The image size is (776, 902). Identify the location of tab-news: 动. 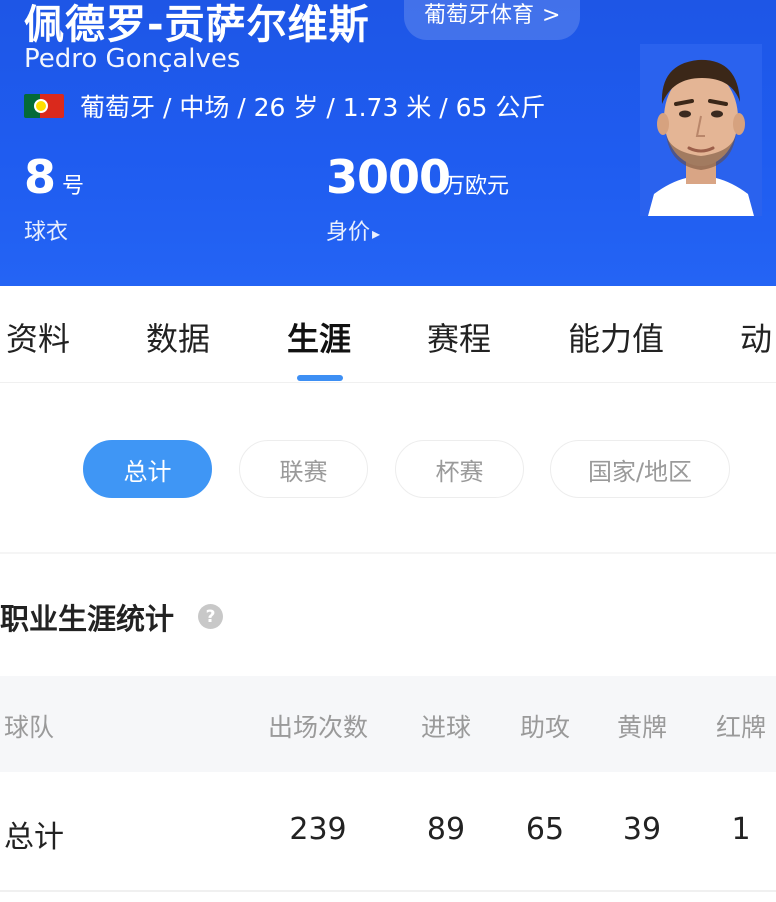
(756, 337).